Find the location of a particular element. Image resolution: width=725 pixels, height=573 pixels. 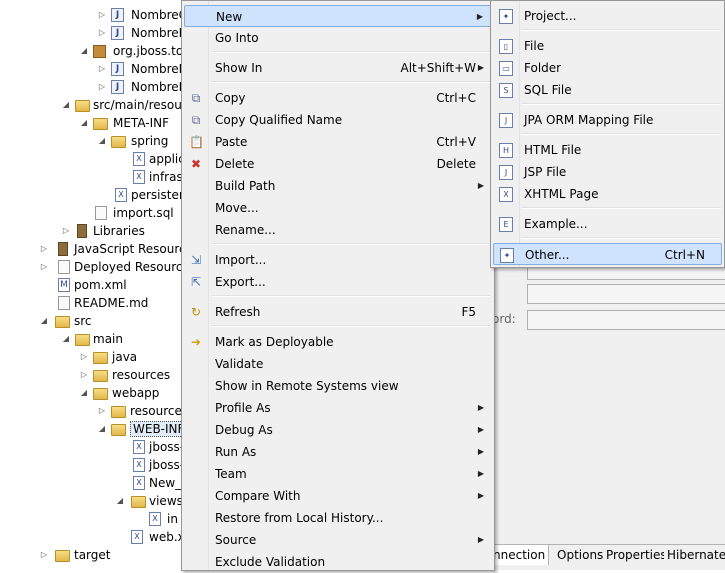

password-field is located at coordinates (626, 320).